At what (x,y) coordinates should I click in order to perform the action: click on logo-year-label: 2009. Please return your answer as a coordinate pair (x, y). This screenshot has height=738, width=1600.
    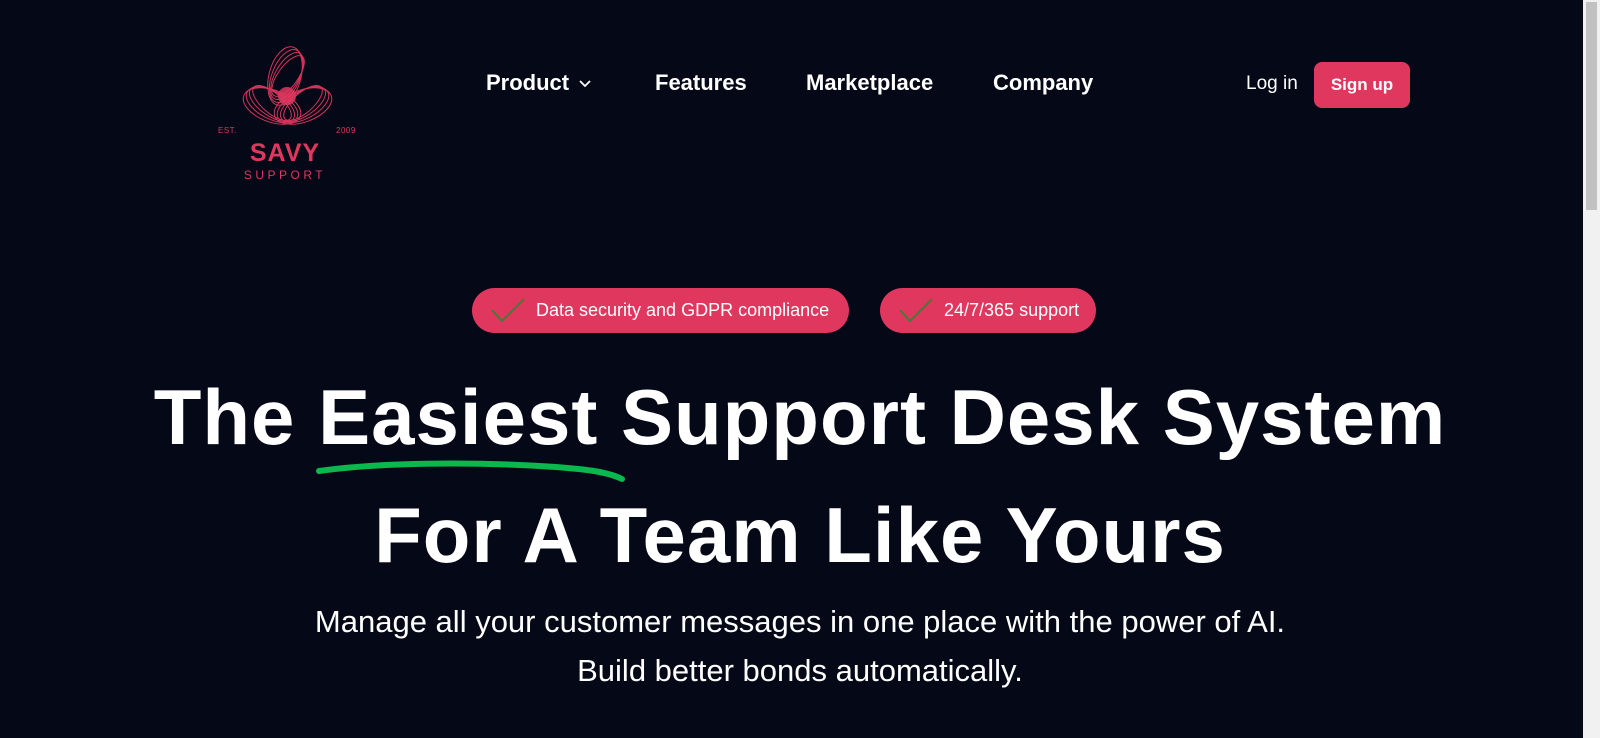
    Looking at the image, I should click on (346, 130).